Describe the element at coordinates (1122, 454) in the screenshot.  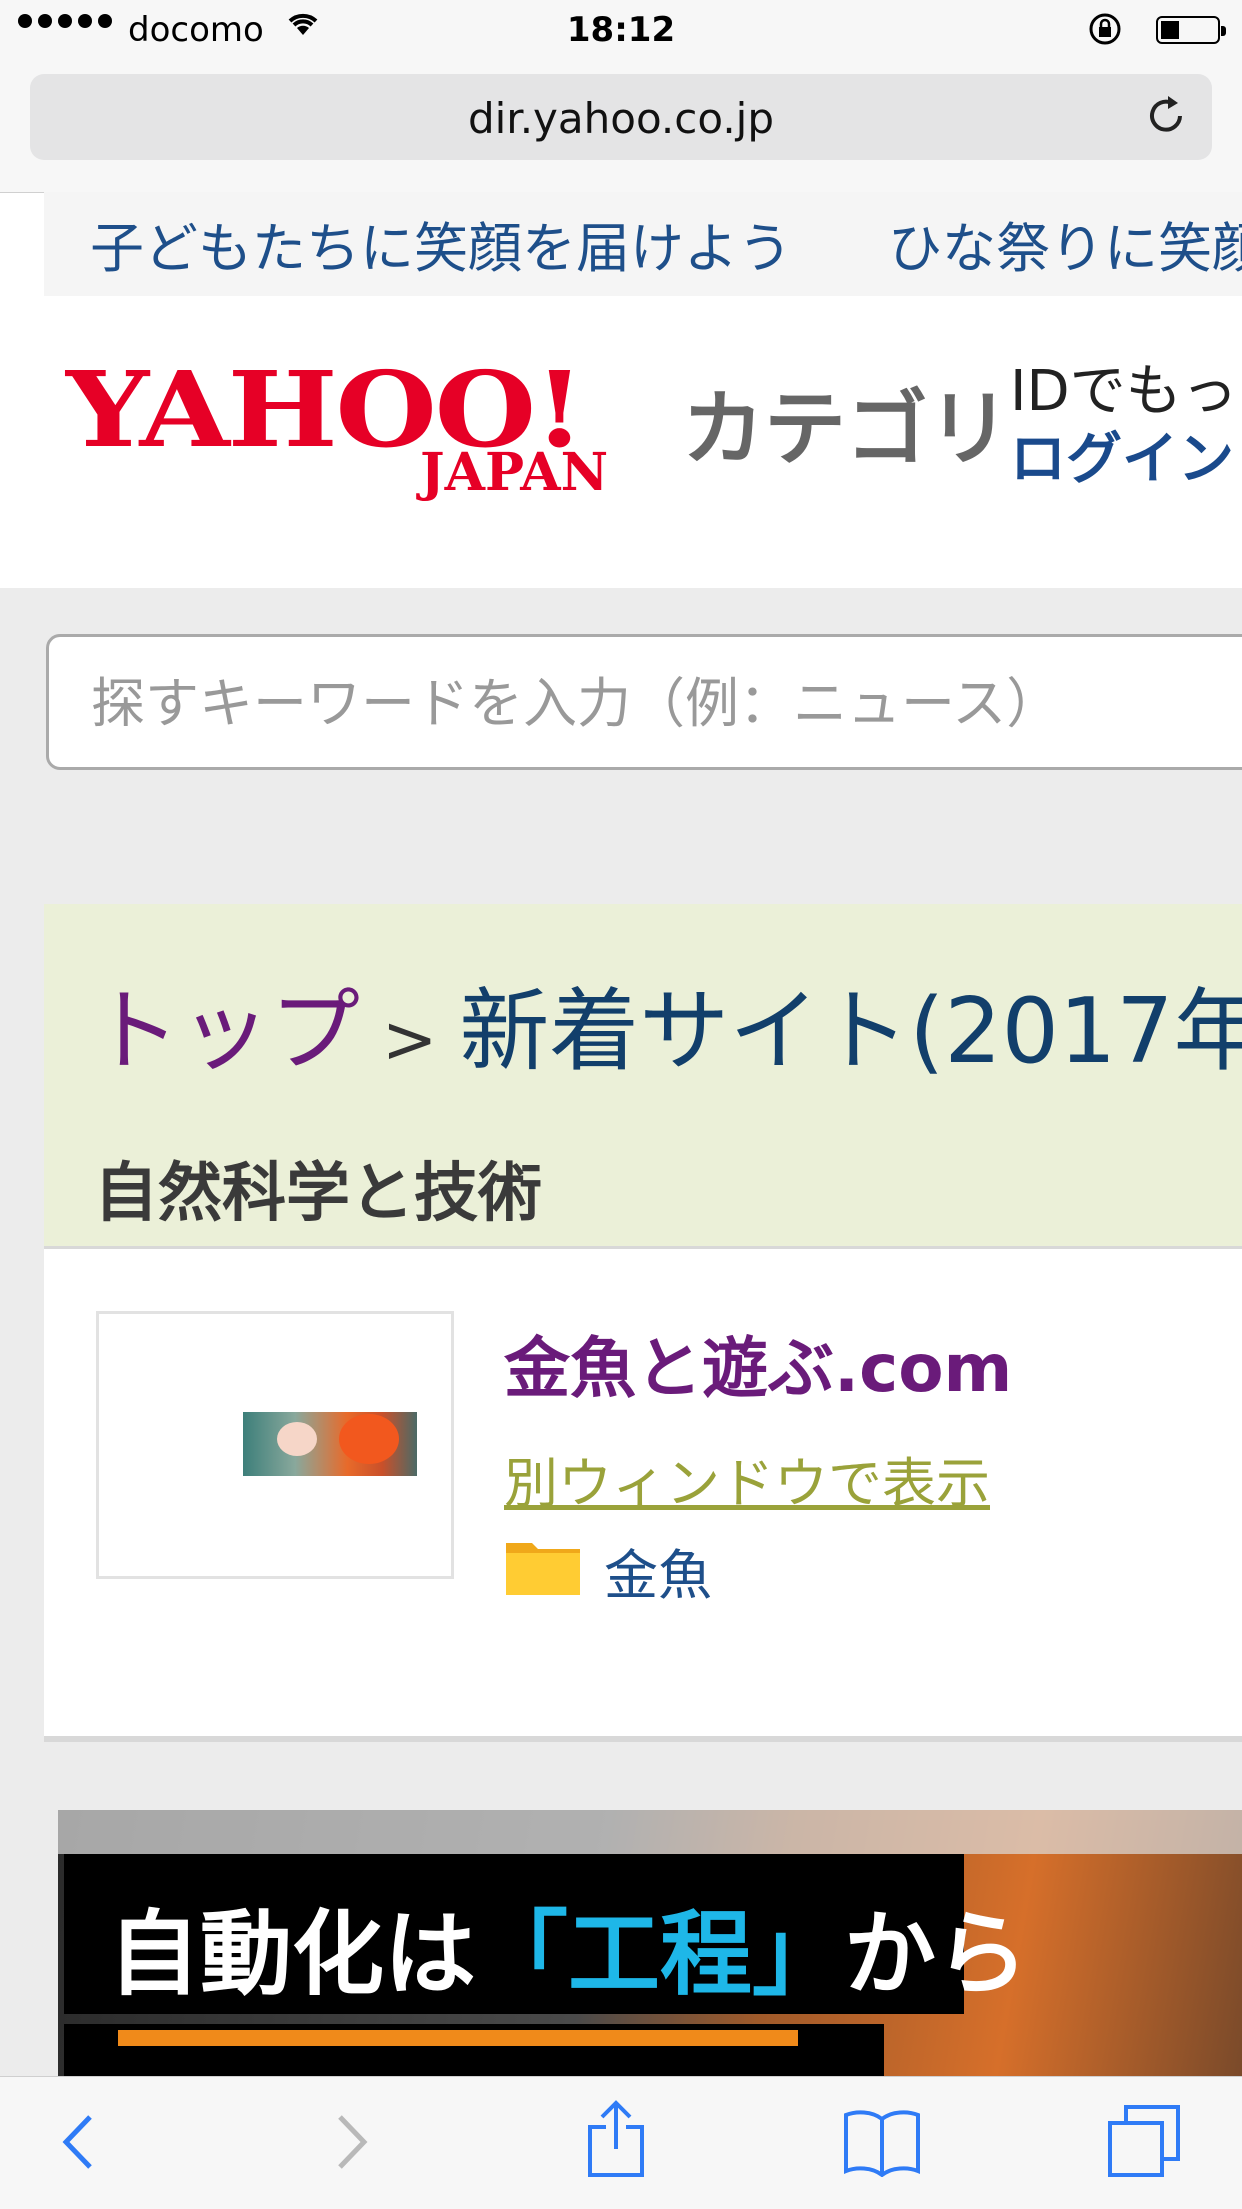
I see `login-link: ログイン` at that location.